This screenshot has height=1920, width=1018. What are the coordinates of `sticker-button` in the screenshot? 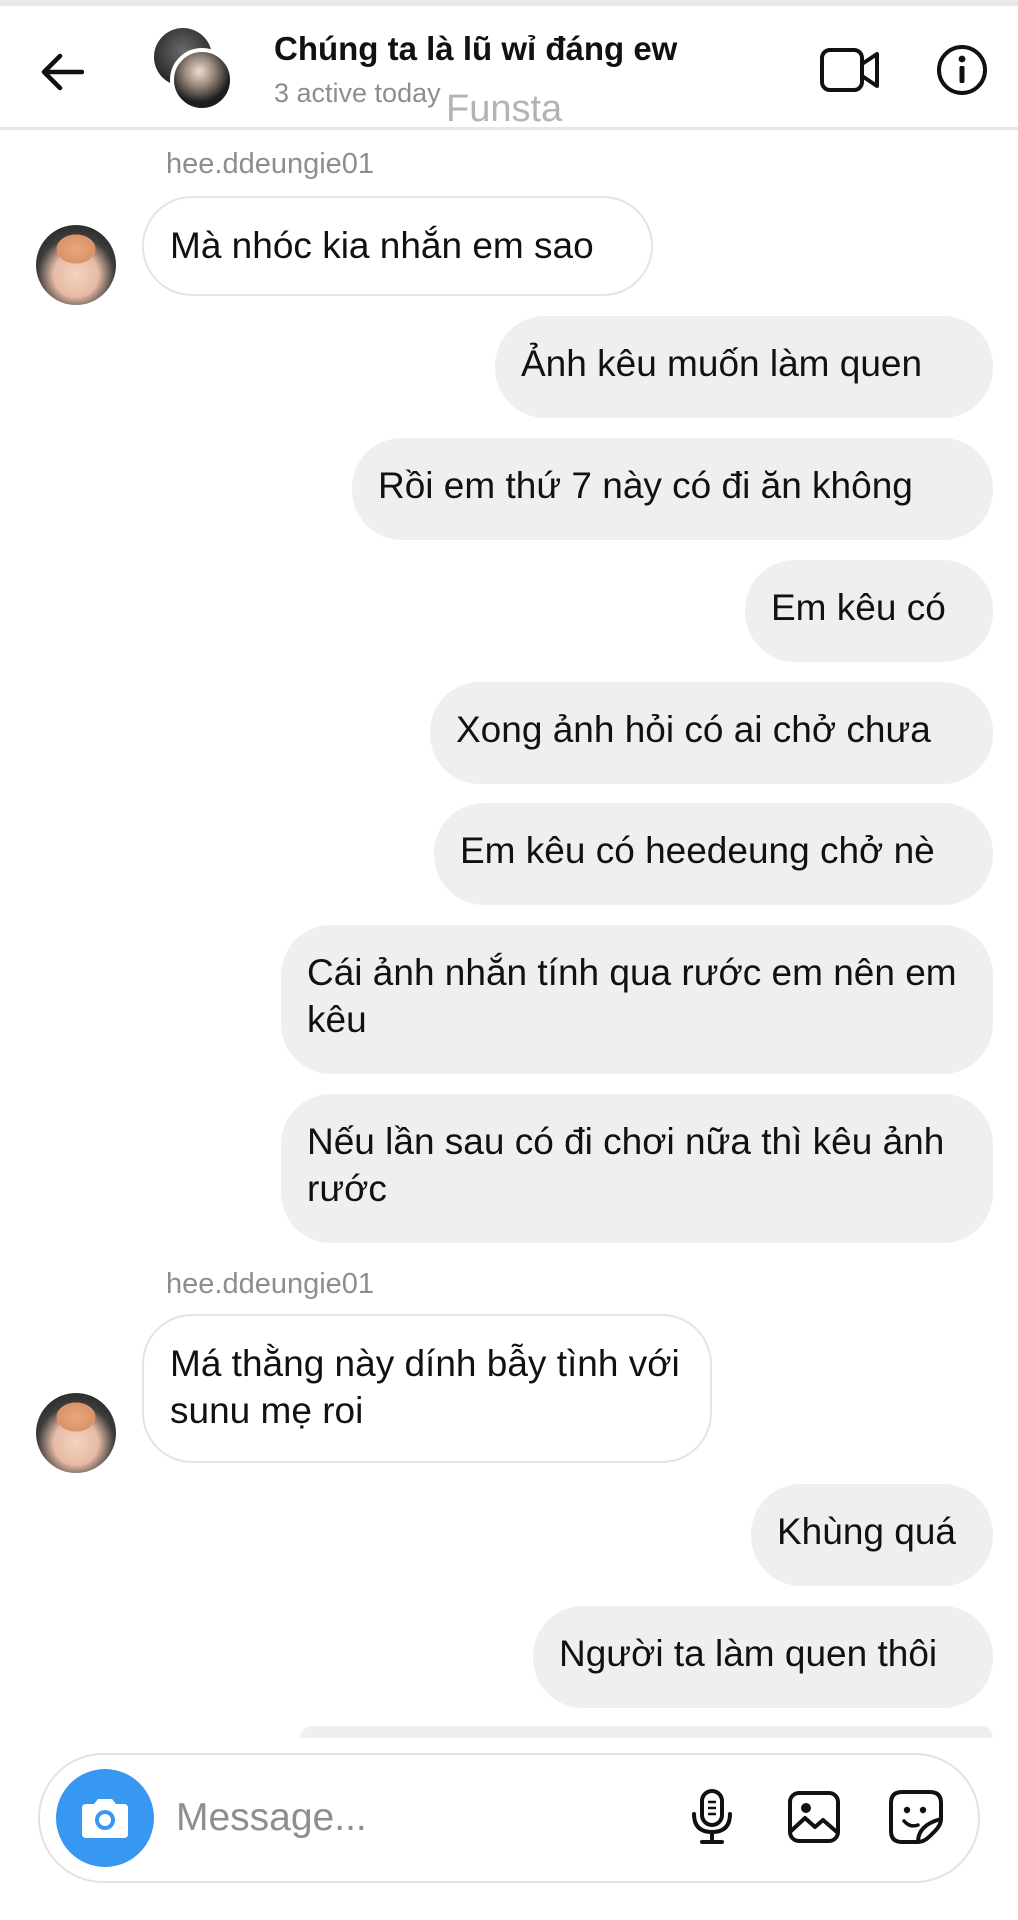 It's located at (916, 1817).